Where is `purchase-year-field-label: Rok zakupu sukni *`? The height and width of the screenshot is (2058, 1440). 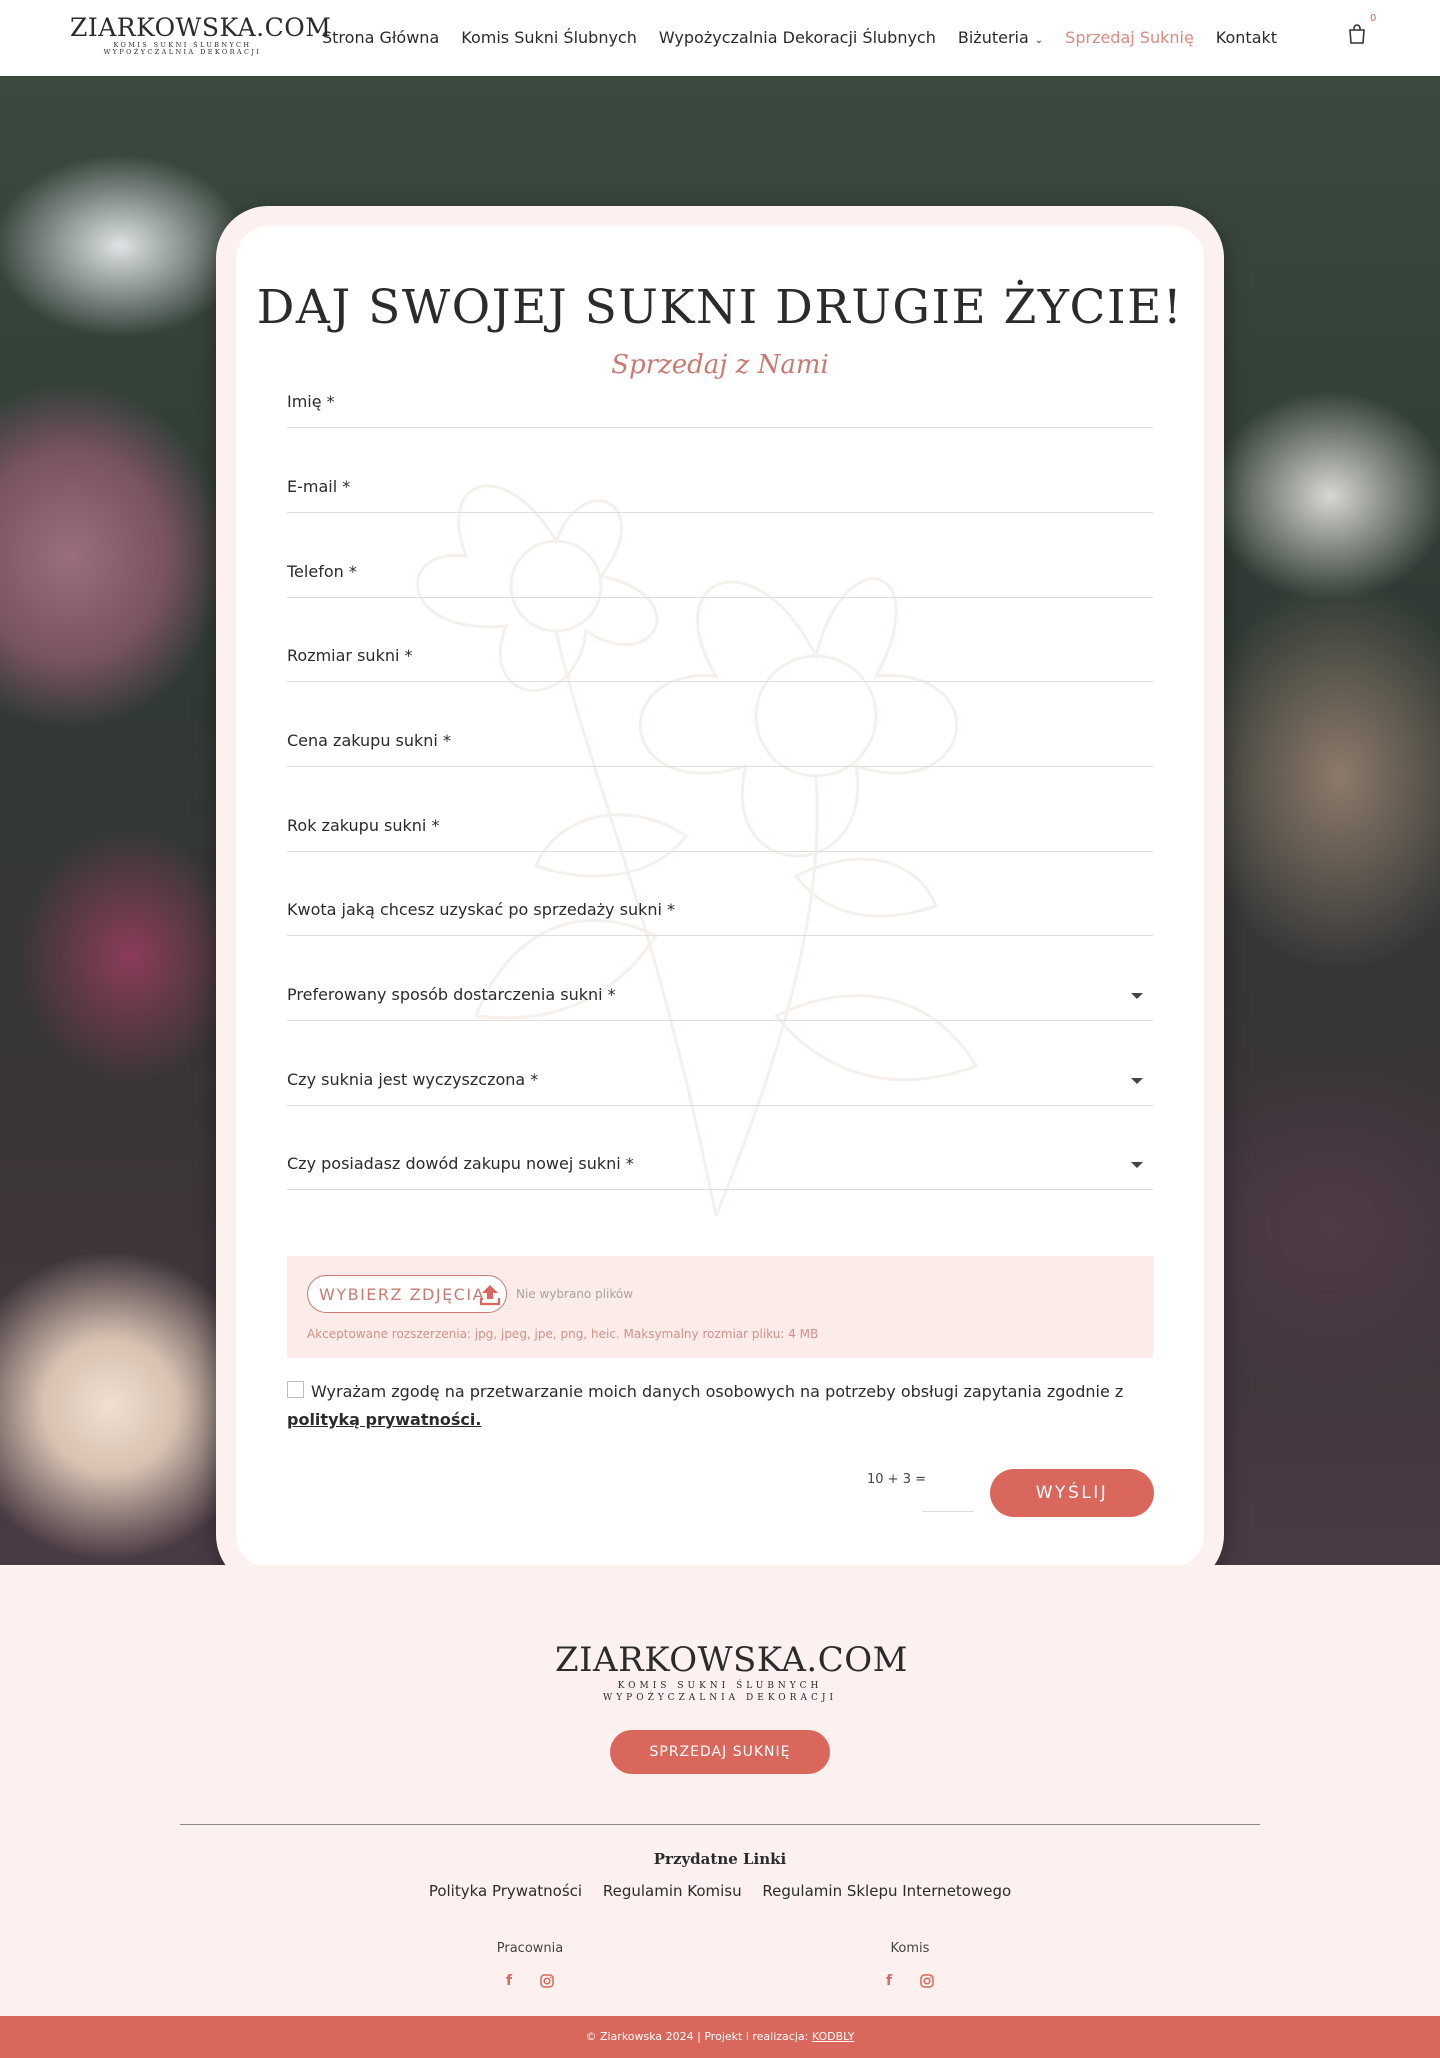
purchase-year-field-label: Rok zakupu sukni * is located at coordinates (363, 825).